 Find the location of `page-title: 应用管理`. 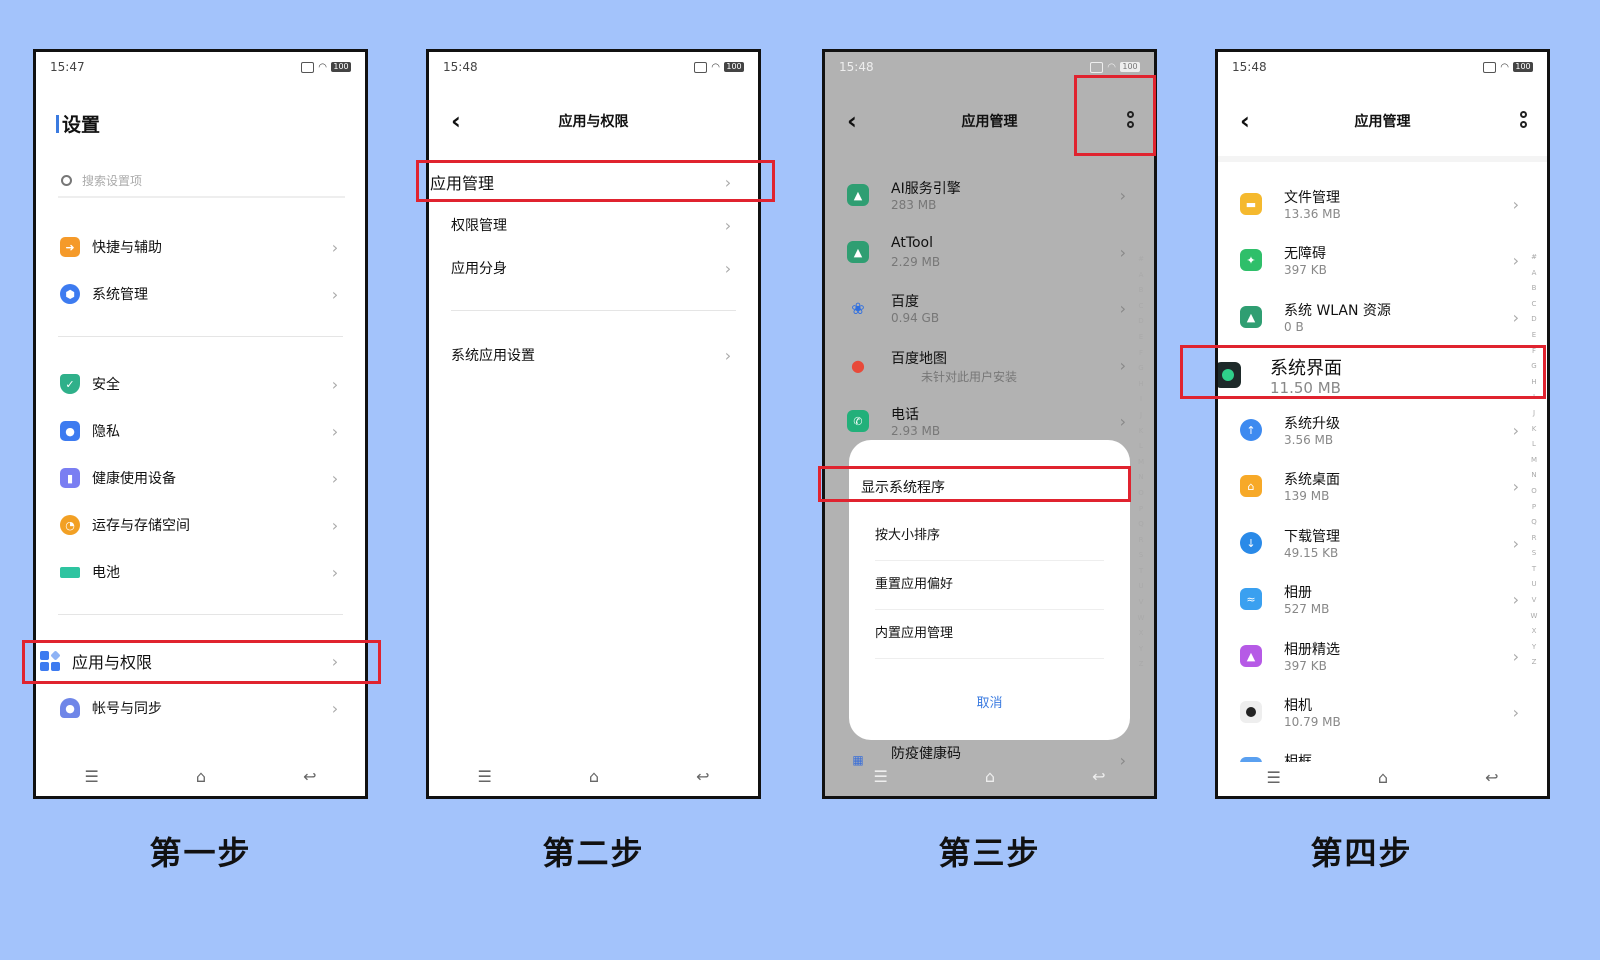

page-title: 应用管理 is located at coordinates (1382, 122).